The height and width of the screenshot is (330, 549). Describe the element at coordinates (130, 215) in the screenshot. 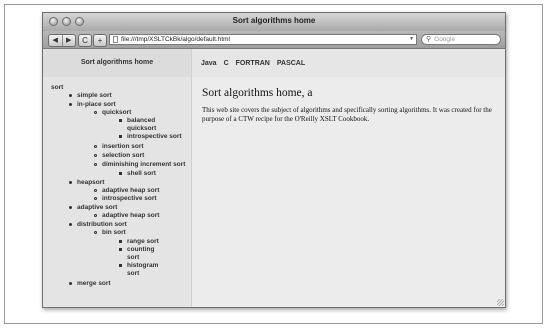

I see `tree-item-adaptive-heap-sort-2: adaptive heap sort` at that location.